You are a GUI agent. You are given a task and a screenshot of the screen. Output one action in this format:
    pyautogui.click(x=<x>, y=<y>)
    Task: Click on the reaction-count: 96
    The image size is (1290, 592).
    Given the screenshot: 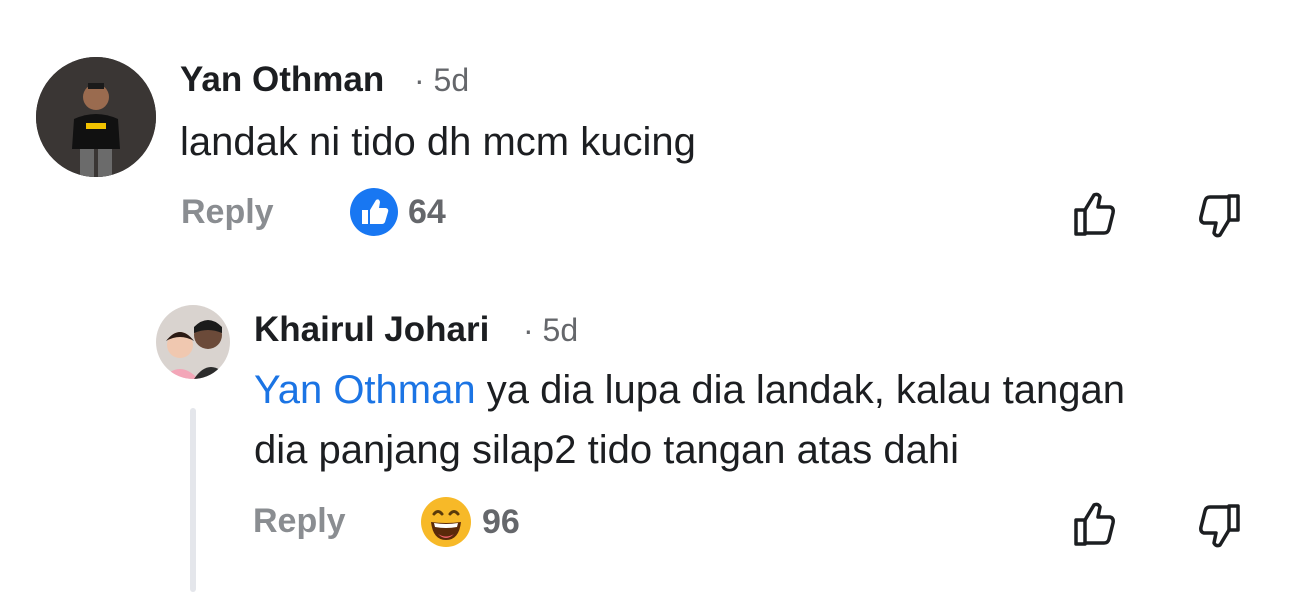 What is the action you would take?
    pyautogui.click(x=501, y=521)
    